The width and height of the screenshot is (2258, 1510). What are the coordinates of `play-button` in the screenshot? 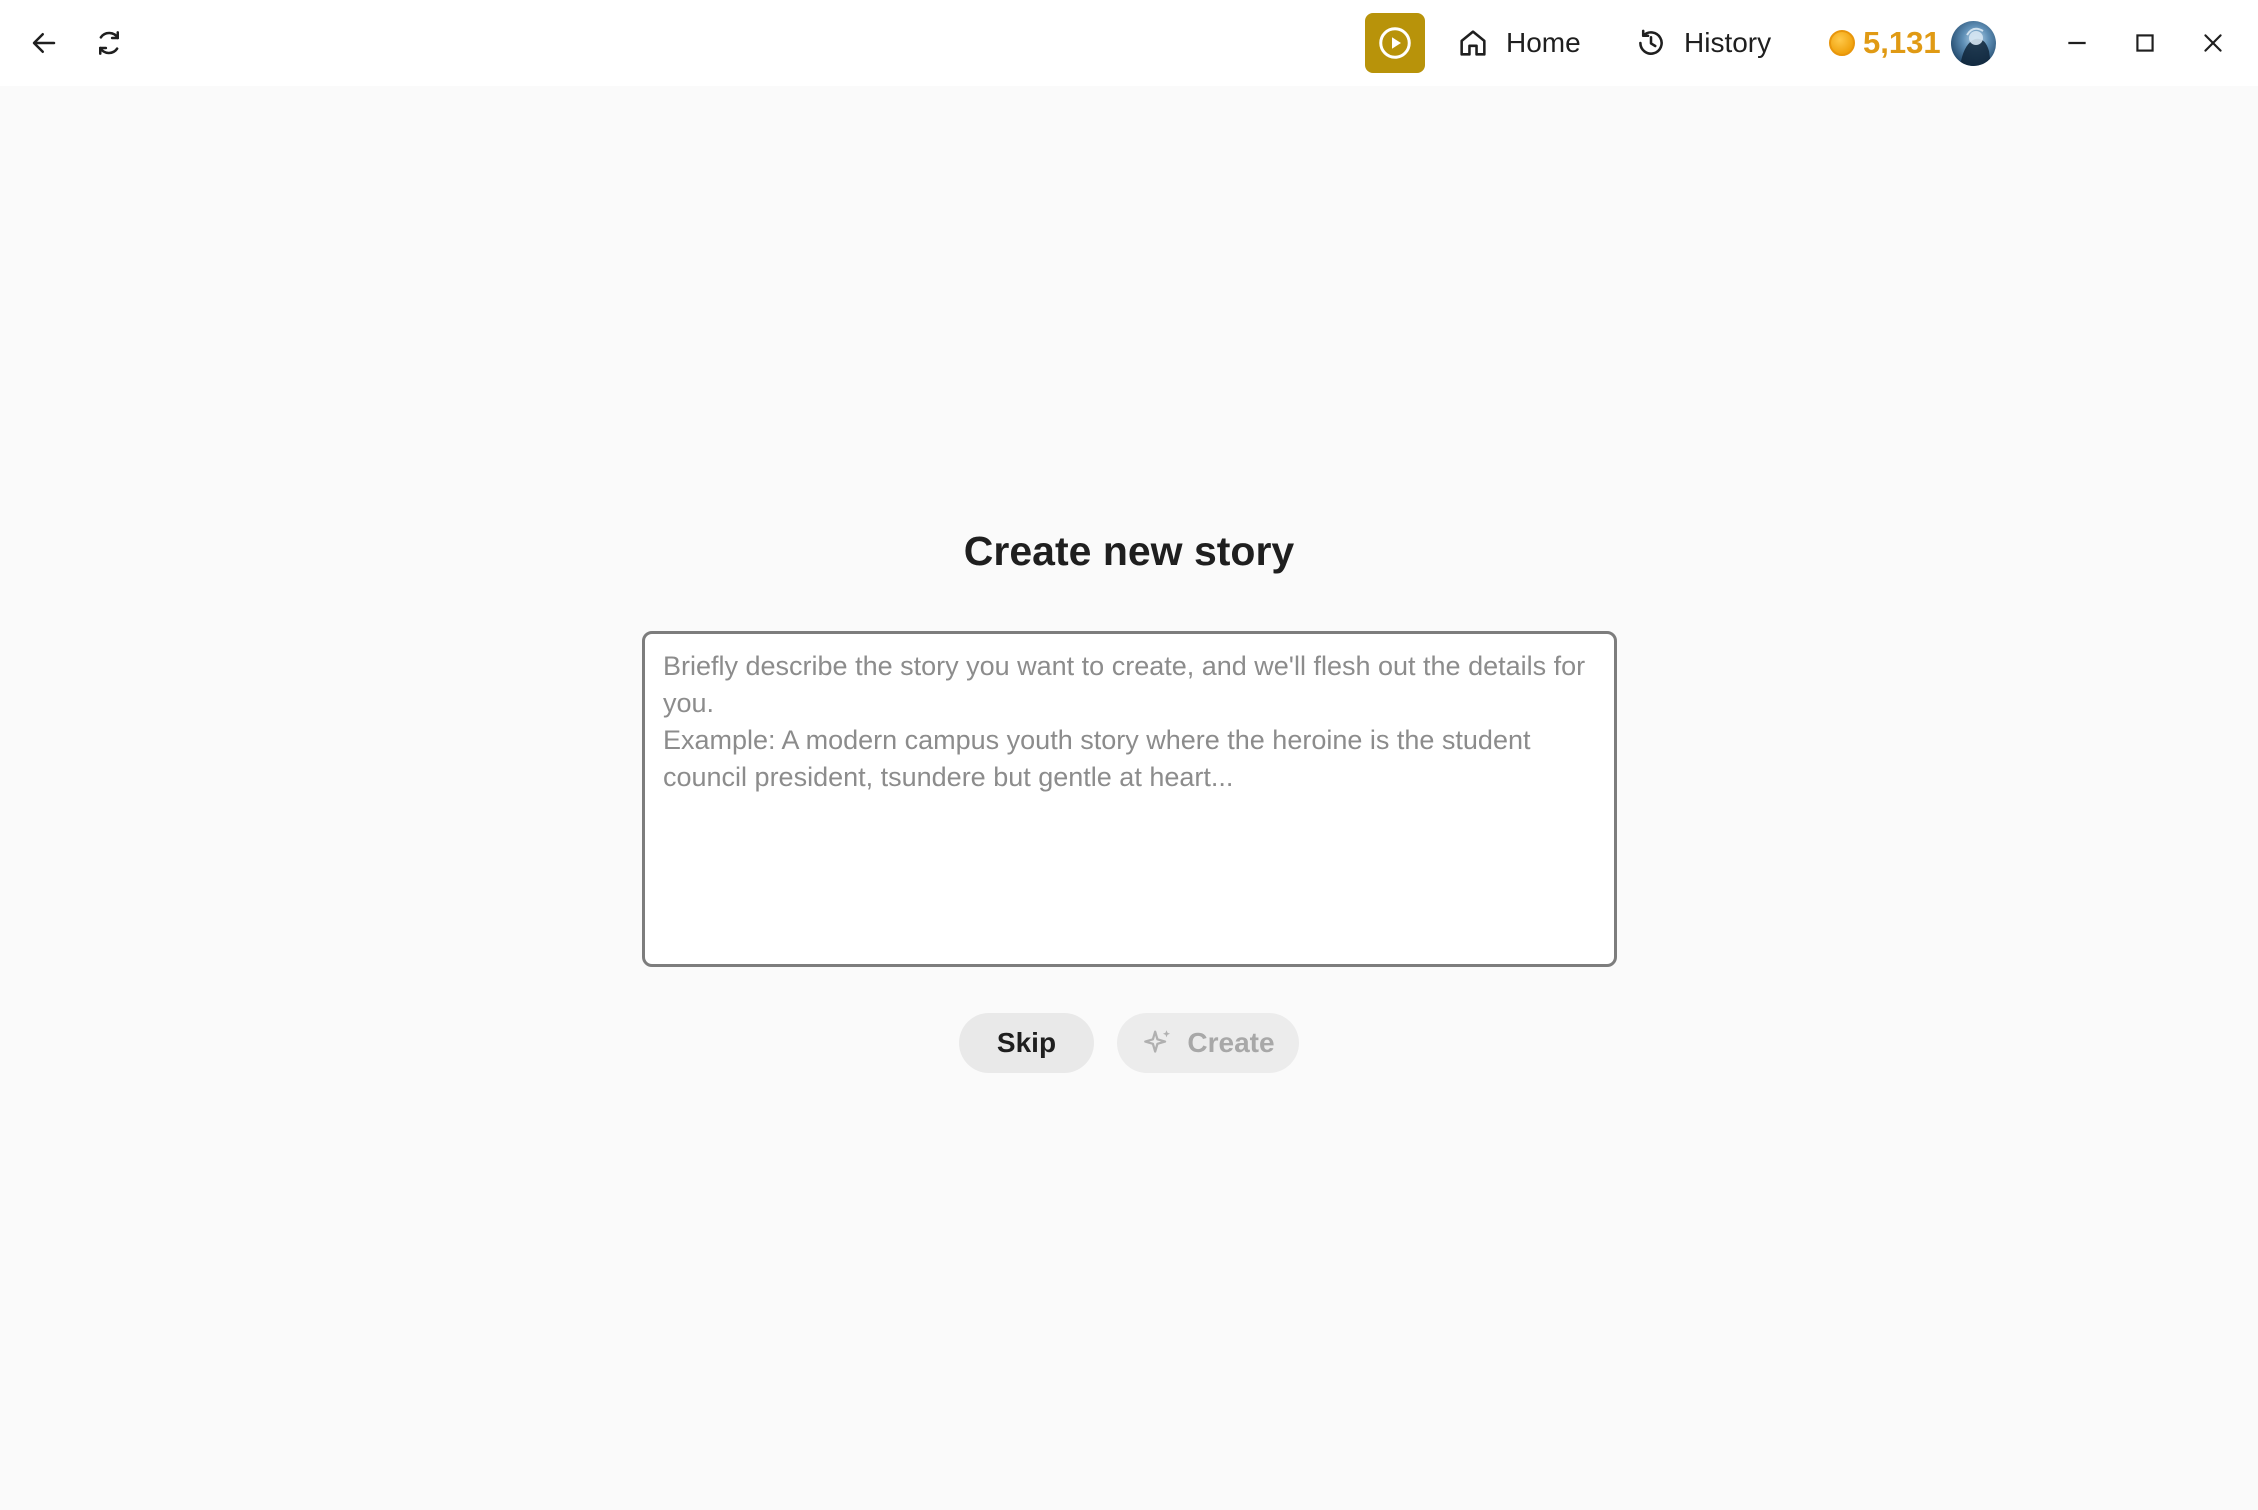 It's located at (1395, 43).